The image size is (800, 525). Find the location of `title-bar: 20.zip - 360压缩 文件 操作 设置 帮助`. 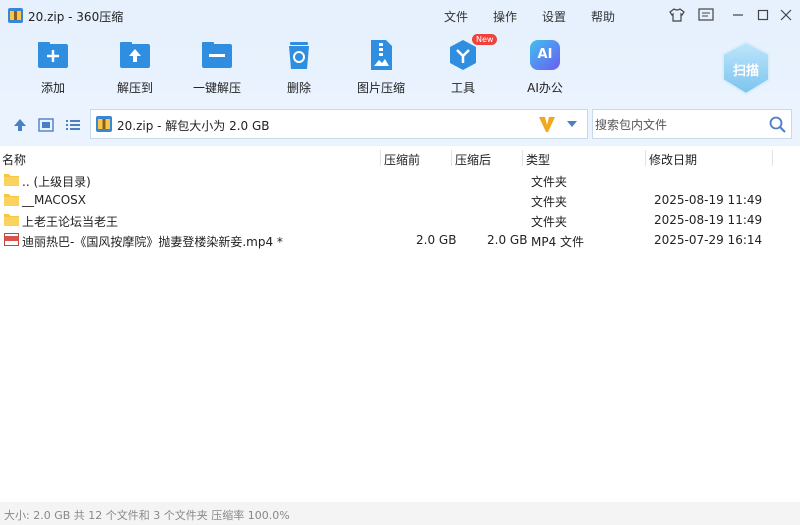

title-bar: 20.zip - 360压缩 文件 操作 设置 帮助 is located at coordinates (400, 15).